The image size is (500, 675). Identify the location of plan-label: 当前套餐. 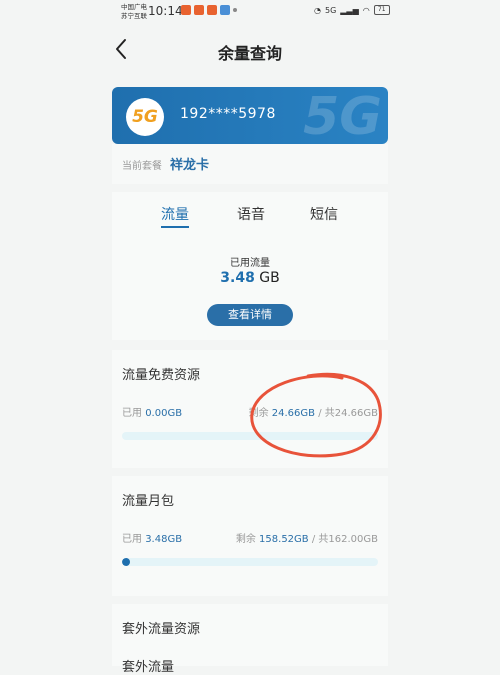
(142, 166).